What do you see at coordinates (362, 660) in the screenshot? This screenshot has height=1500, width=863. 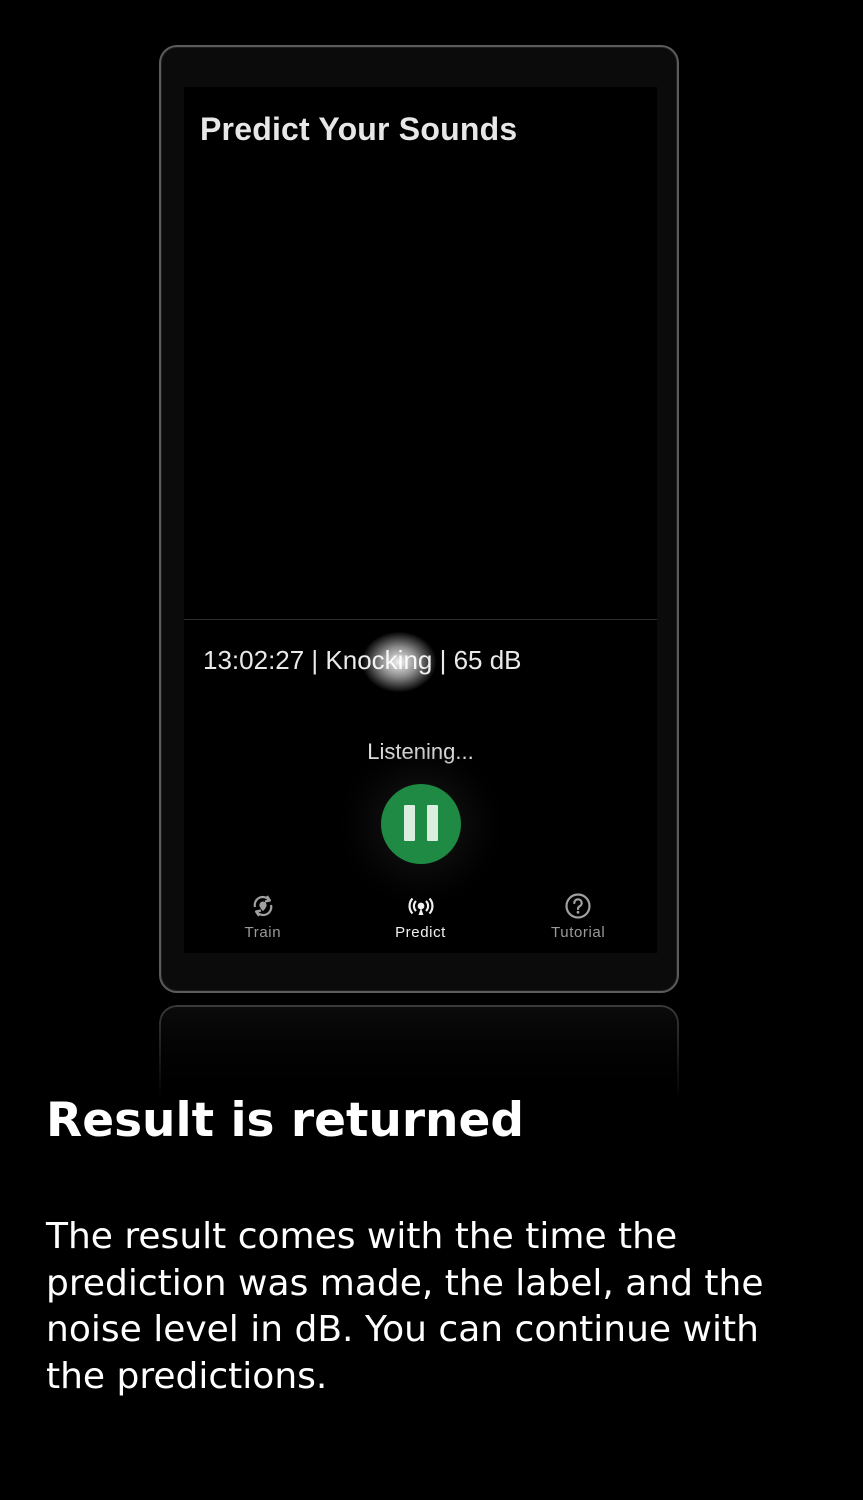 I see `prediction-result: 13:02:27 | Knocking | 65 dB` at bounding box center [362, 660].